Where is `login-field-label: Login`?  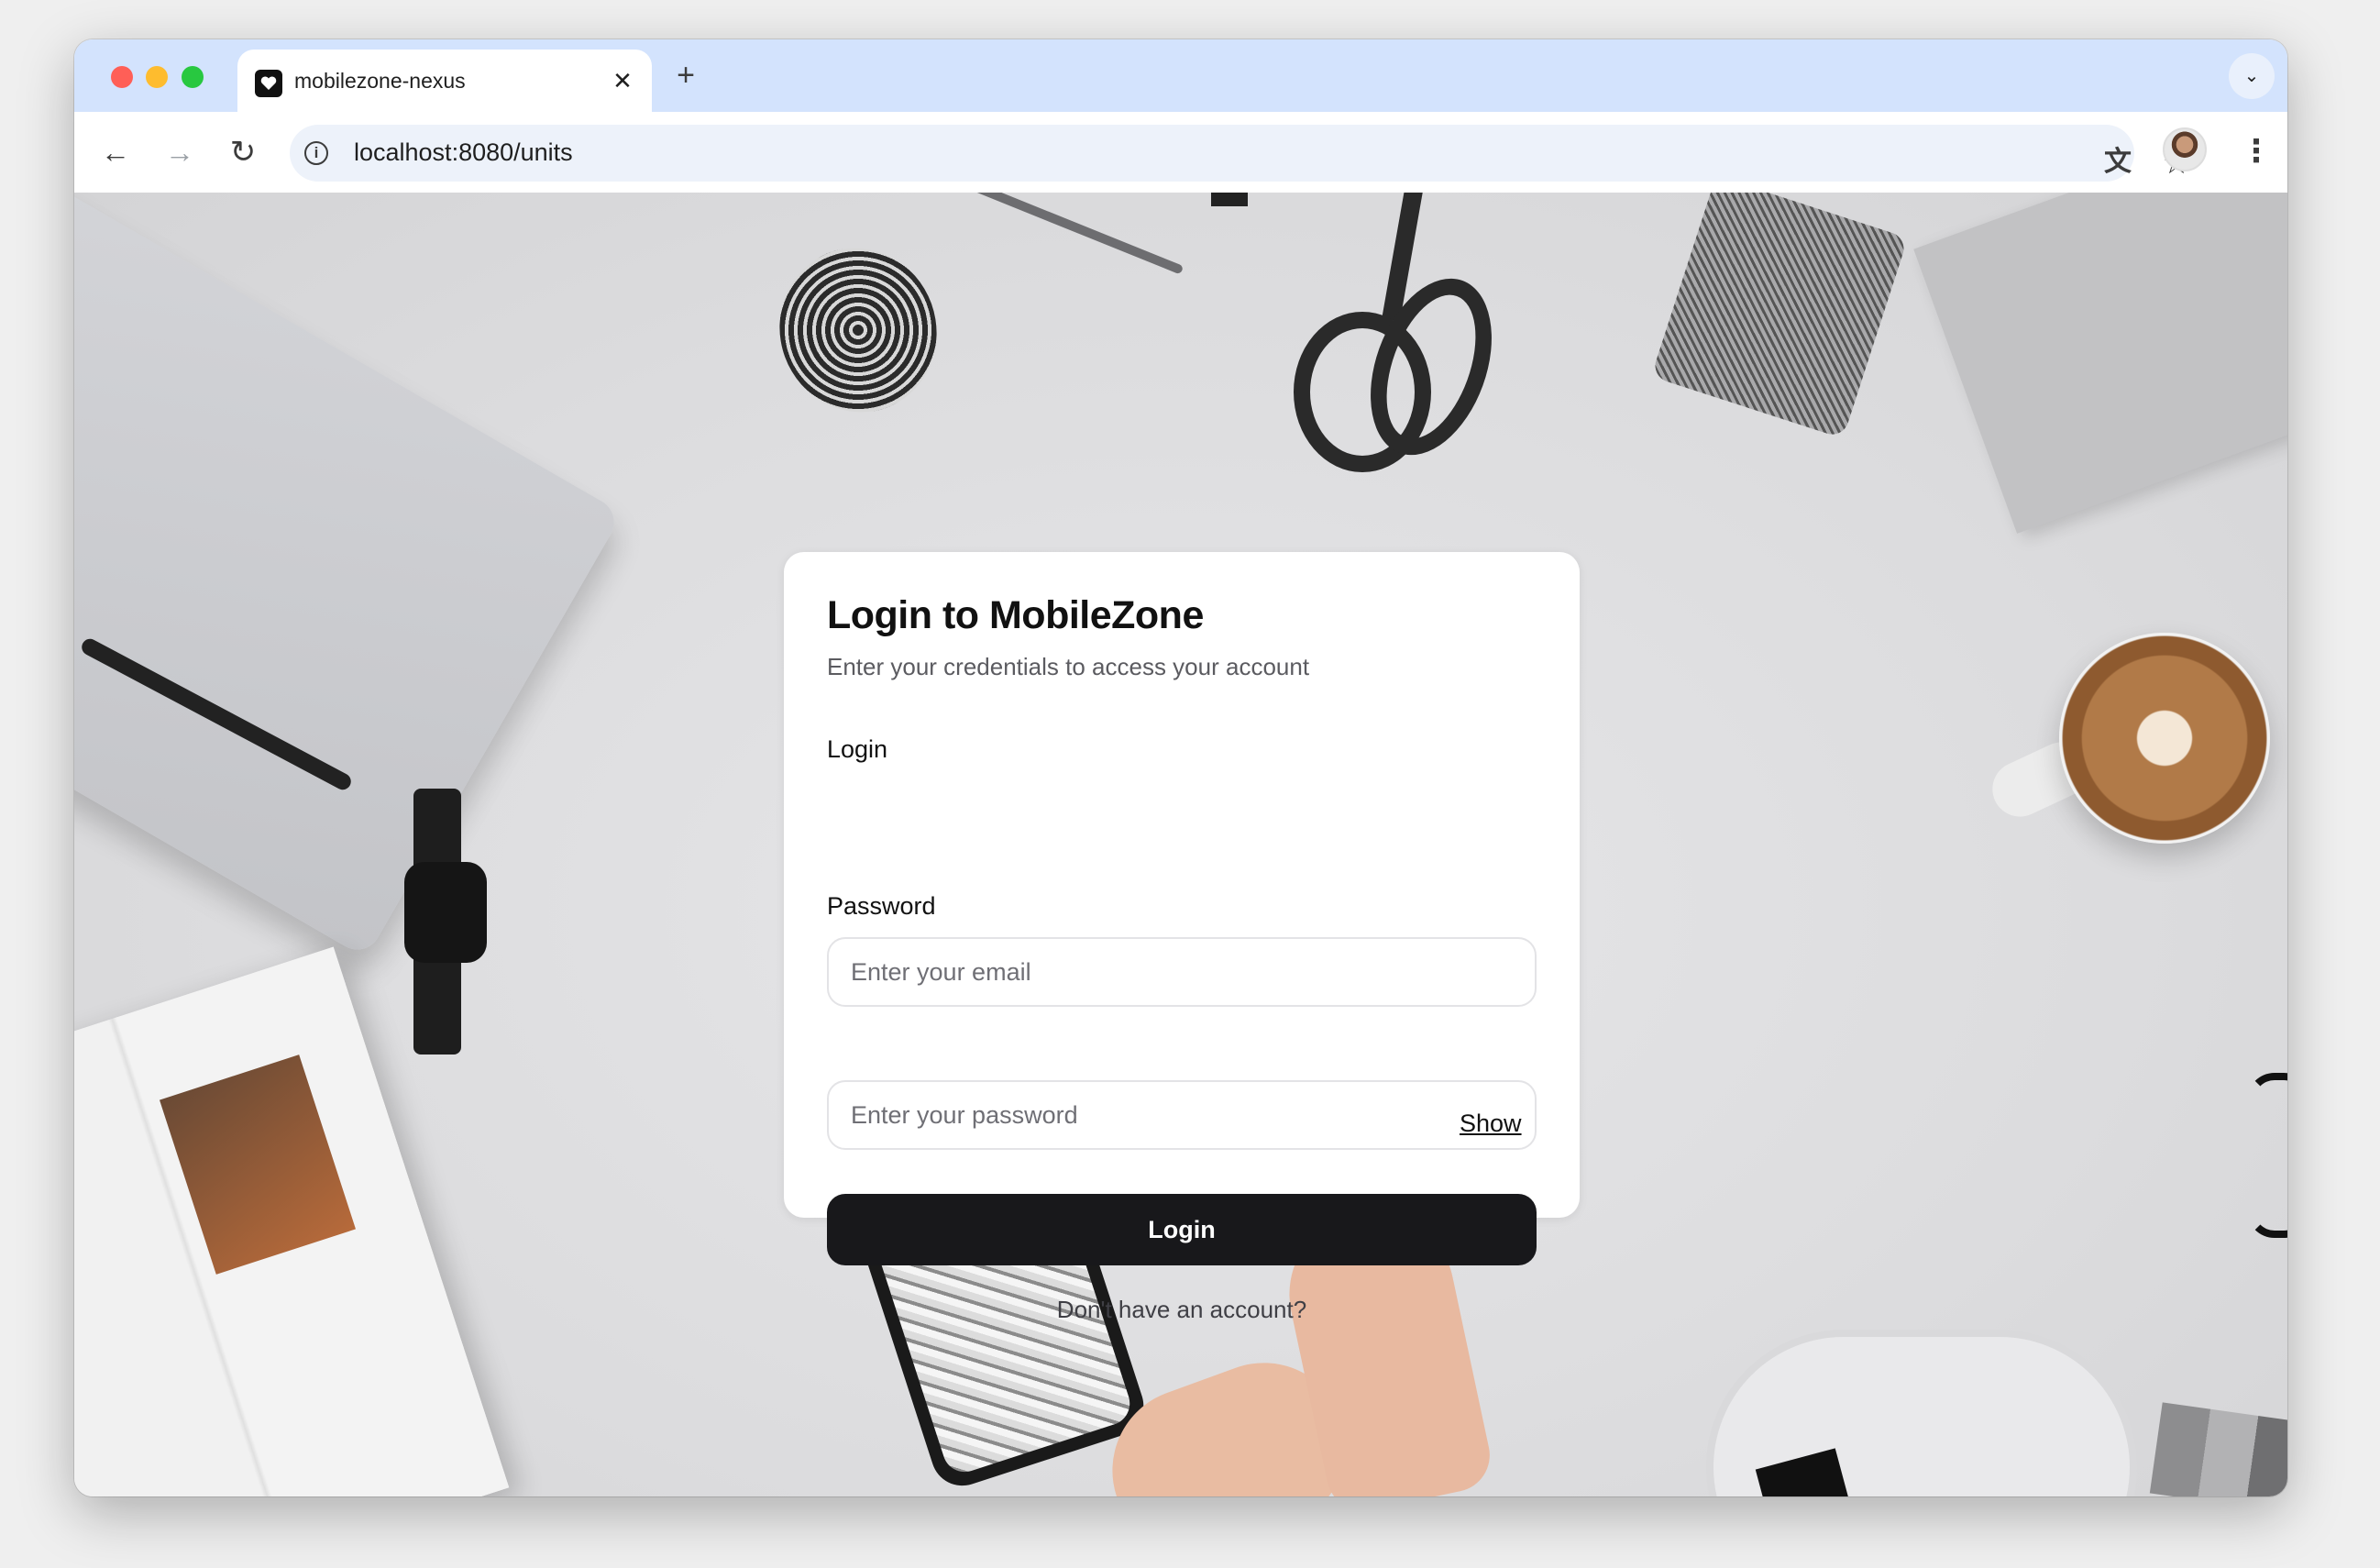 login-field-label: Login is located at coordinates (857, 749).